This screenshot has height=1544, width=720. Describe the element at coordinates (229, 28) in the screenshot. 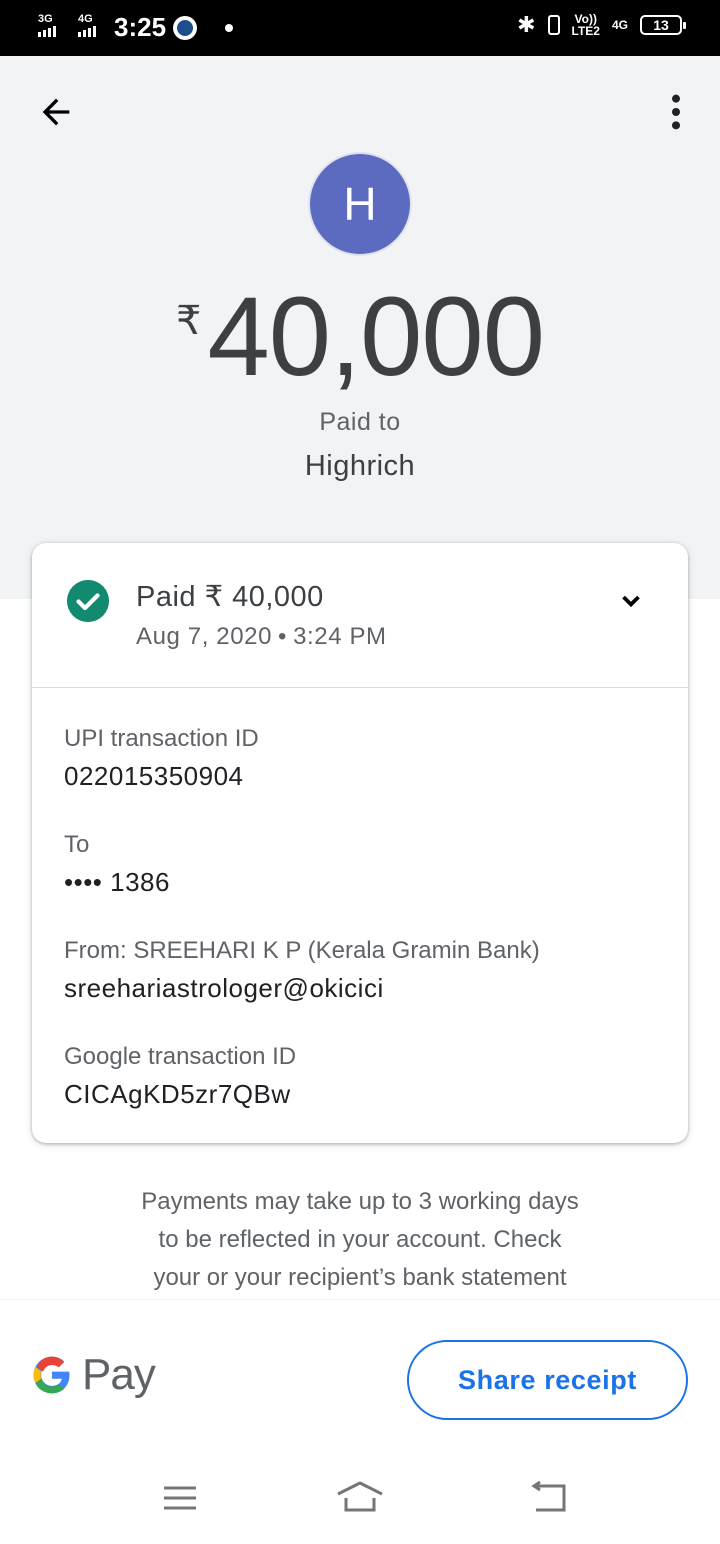

I see `notification-dot-icon` at that location.